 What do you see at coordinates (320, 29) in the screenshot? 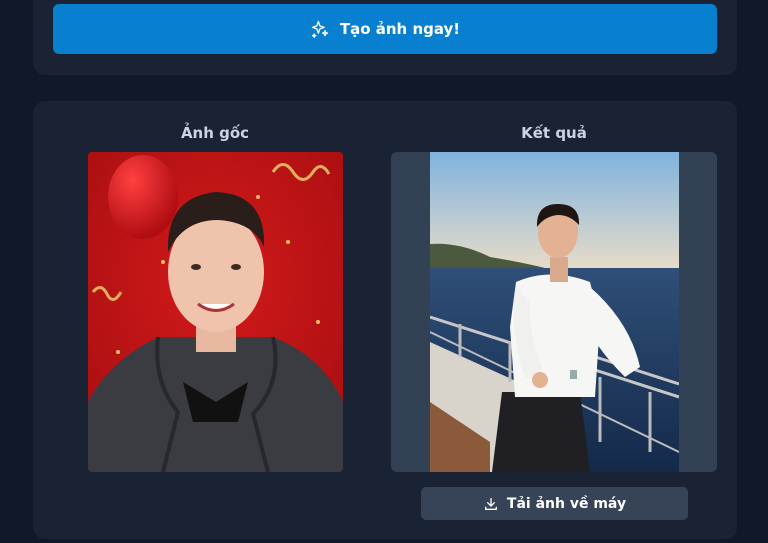
I see `sparkles-icon` at bounding box center [320, 29].